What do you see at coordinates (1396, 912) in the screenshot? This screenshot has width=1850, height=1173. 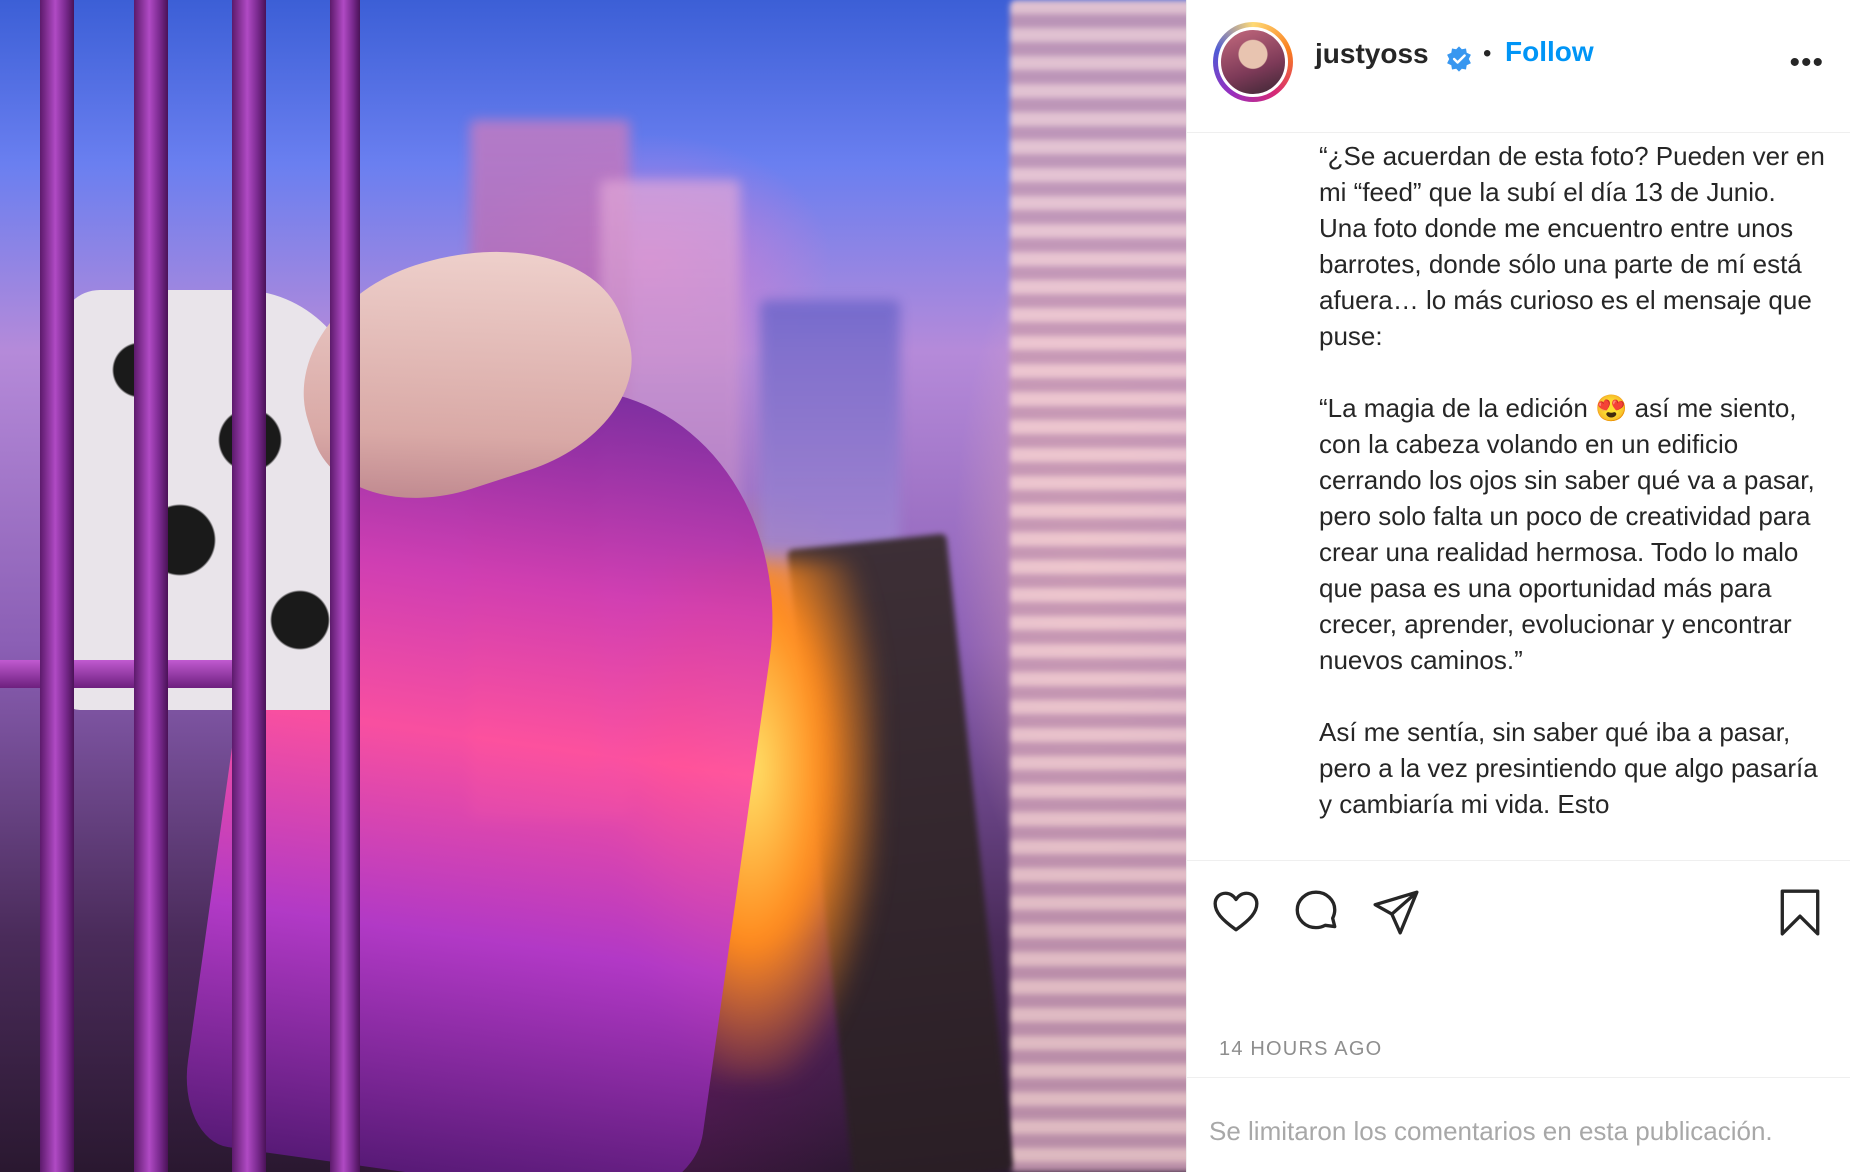 I see `paper-plane-icon` at bounding box center [1396, 912].